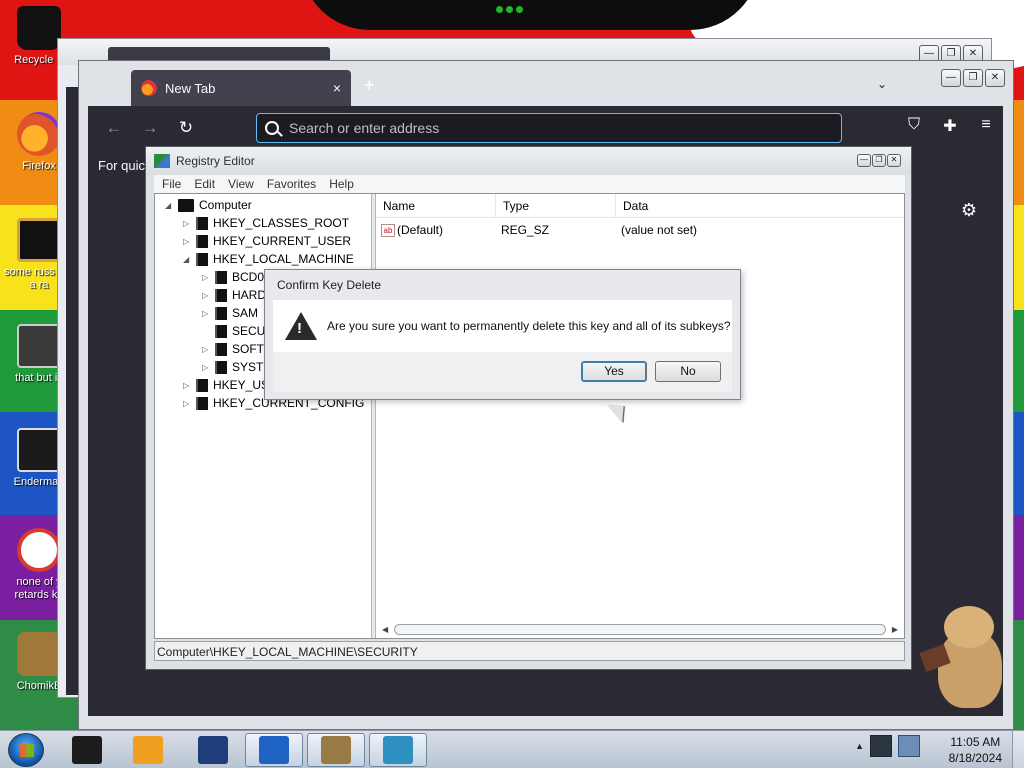 Image resolution: width=1024 pixels, height=768 pixels. I want to click on scrollbar-thumb, so click(640, 629).